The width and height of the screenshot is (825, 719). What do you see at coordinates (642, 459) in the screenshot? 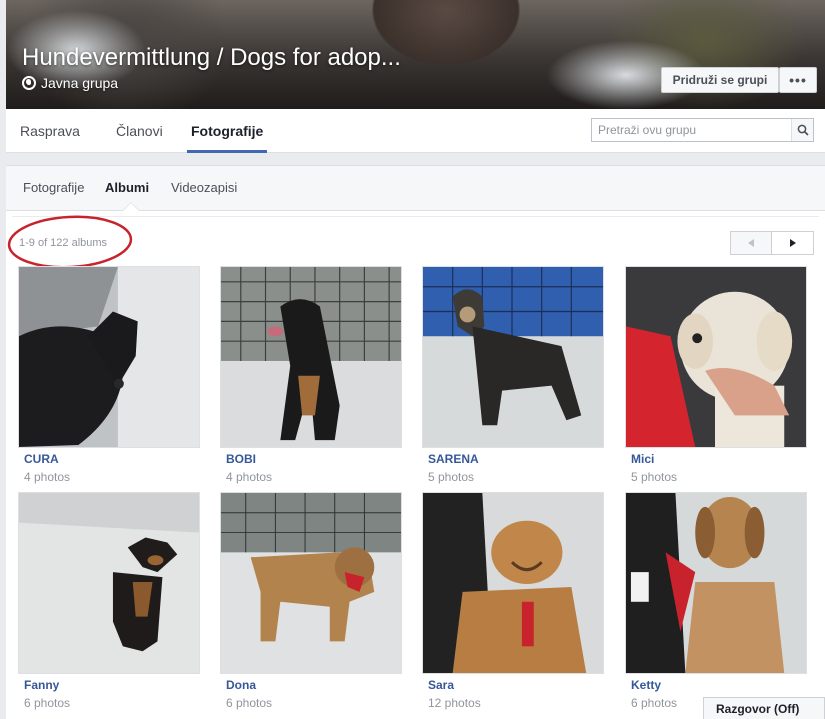
I see `album-title: Mici` at bounding box center [642, 459].